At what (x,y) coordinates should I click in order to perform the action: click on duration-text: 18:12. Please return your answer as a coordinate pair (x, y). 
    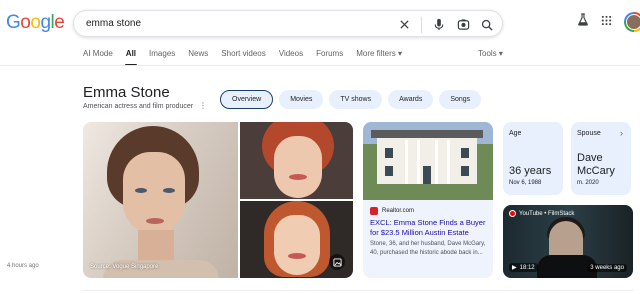
    Looking at the image, I should click on (527, 267).